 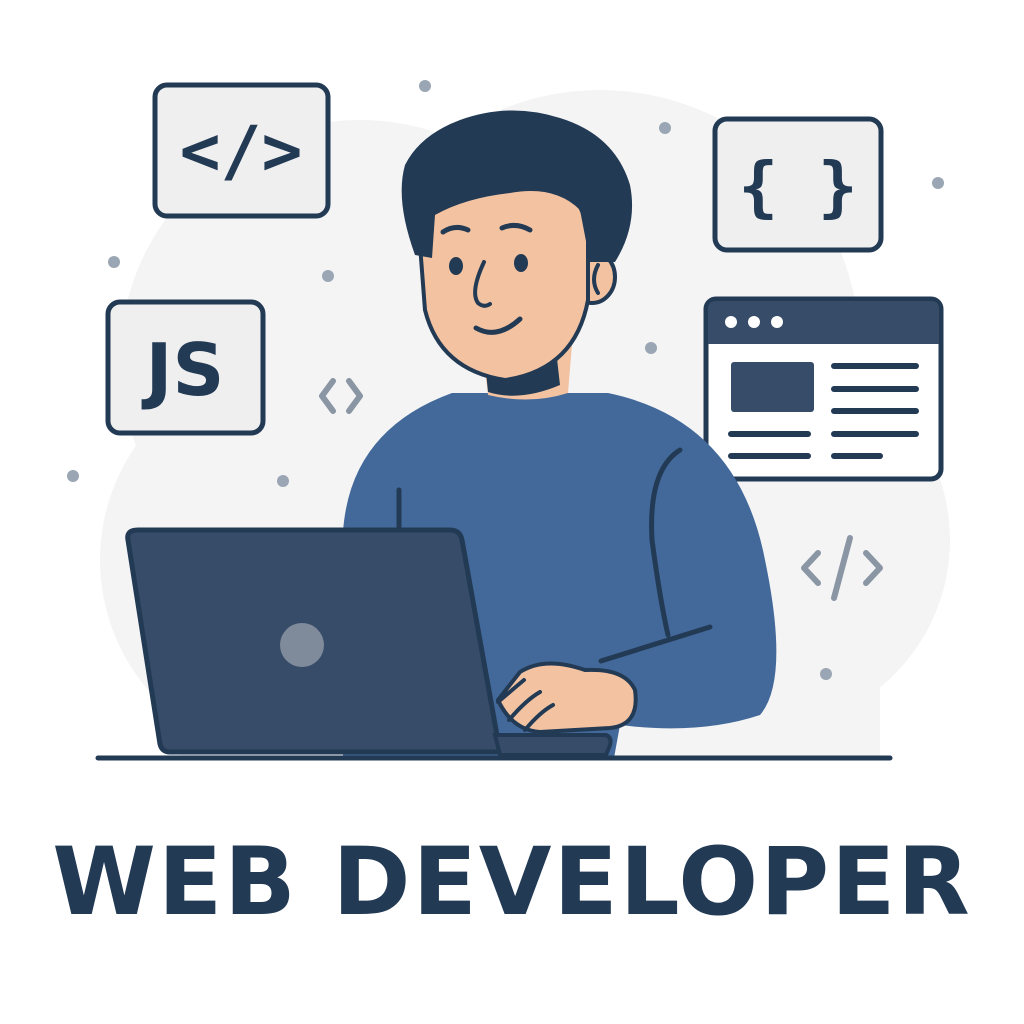 What do you see at coordinates (567, 697) in the screenshot?
I see `developer-hand` at bounding box center [567, 697].